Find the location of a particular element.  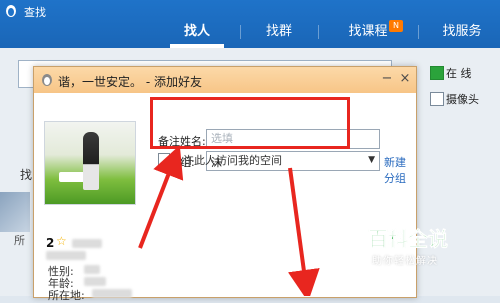

minimize-button: − is located at coordinates (387, 79).